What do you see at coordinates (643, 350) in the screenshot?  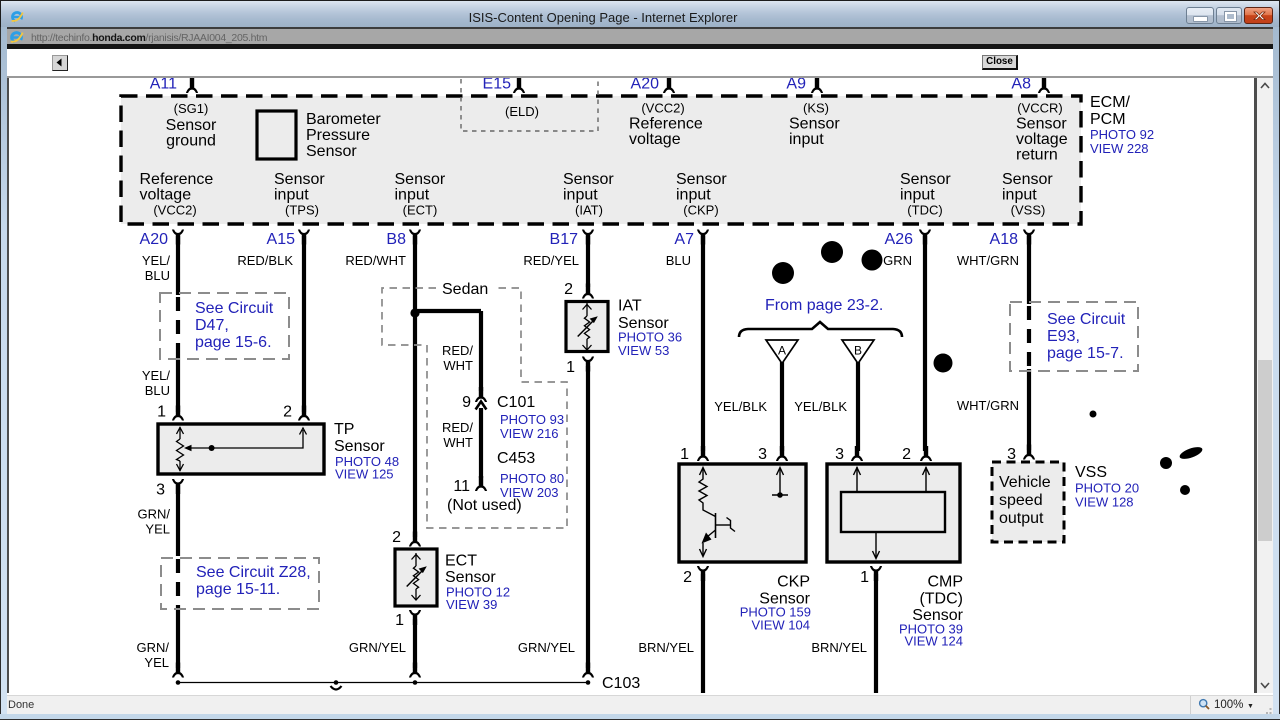 I see `svg-text: VIEW 53` at bounding box center [643, 350].